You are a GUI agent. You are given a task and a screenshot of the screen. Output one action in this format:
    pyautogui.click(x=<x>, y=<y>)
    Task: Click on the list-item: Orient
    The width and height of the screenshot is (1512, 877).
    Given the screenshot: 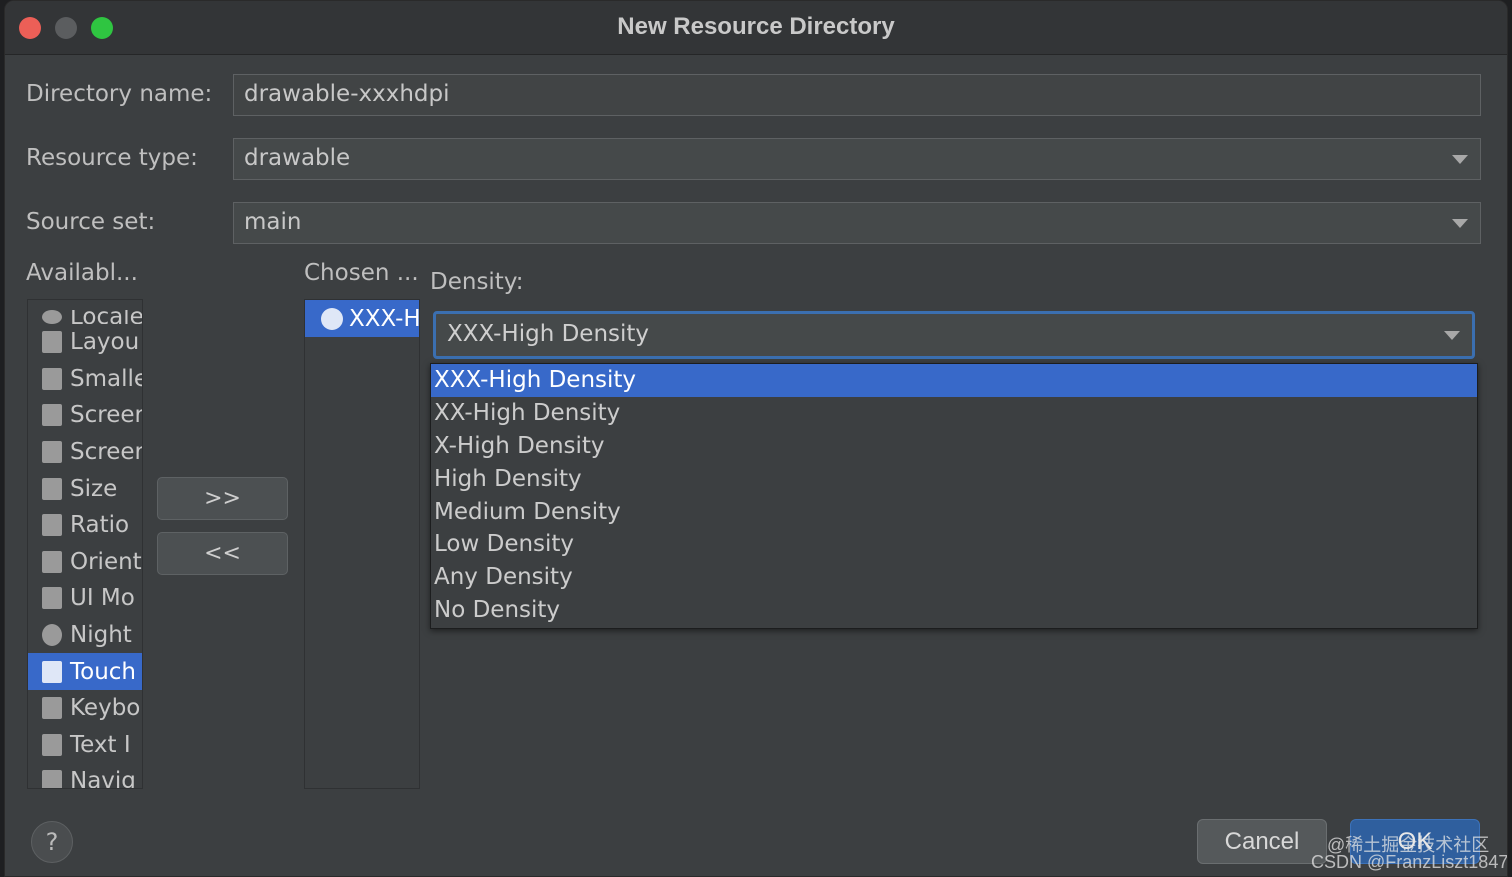 What is the action you would take?
    pyautogui.click(x=85, y=562)
    